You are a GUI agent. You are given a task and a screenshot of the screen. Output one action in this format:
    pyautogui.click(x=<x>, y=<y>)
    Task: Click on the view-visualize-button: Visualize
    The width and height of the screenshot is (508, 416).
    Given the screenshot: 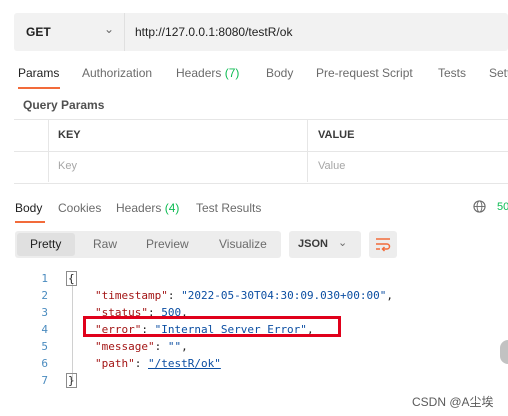 What is the action you would take?
    pyautogui.click(x=243, y=244)
    